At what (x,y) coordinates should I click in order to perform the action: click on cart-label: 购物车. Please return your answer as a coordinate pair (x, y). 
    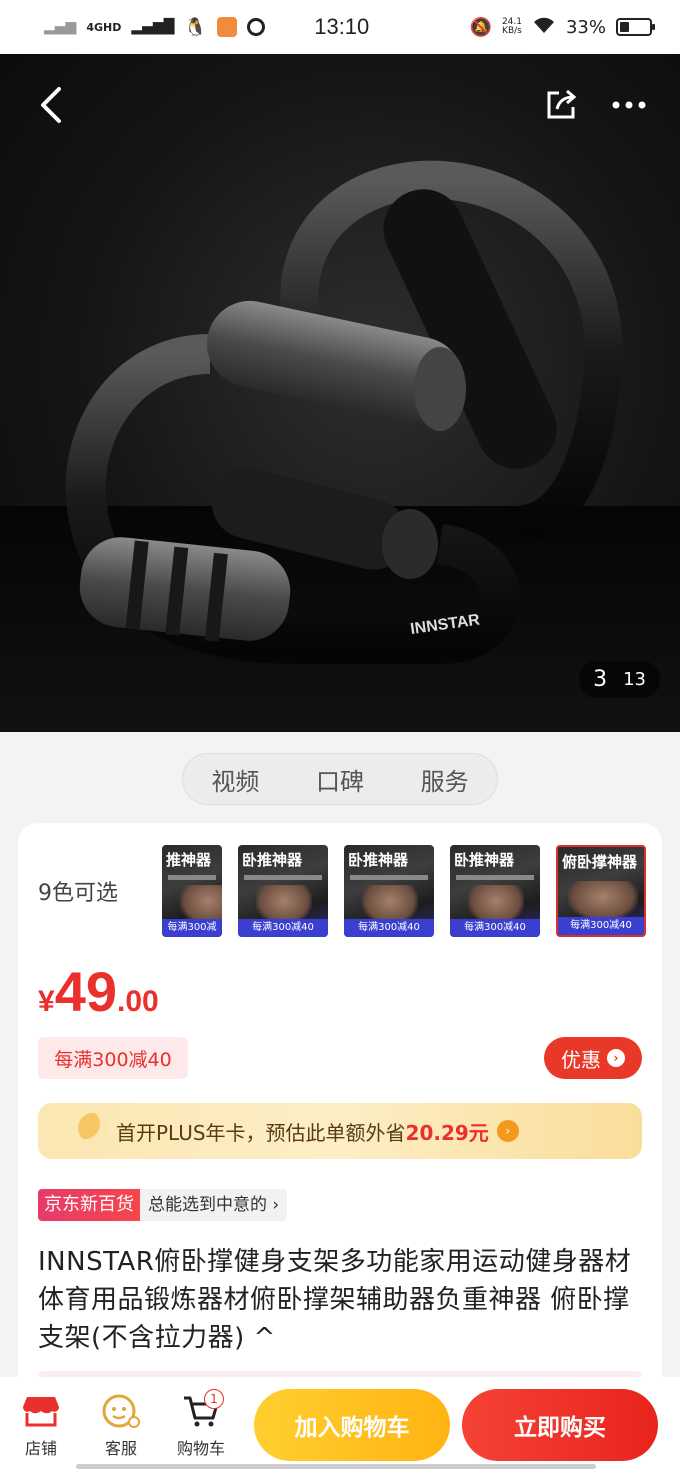
    Looking at the image, I should click on (200, 1448).